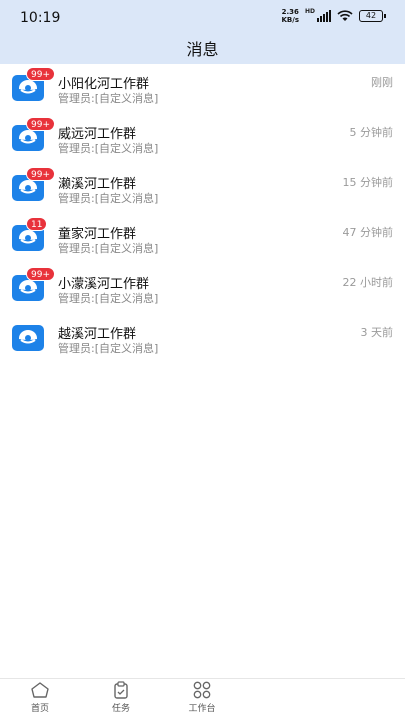  I want to click on conversation-row: 99+ 濑溪河工作群 管理员:[自定义消息] 15 分钟前, so click(202, 189).